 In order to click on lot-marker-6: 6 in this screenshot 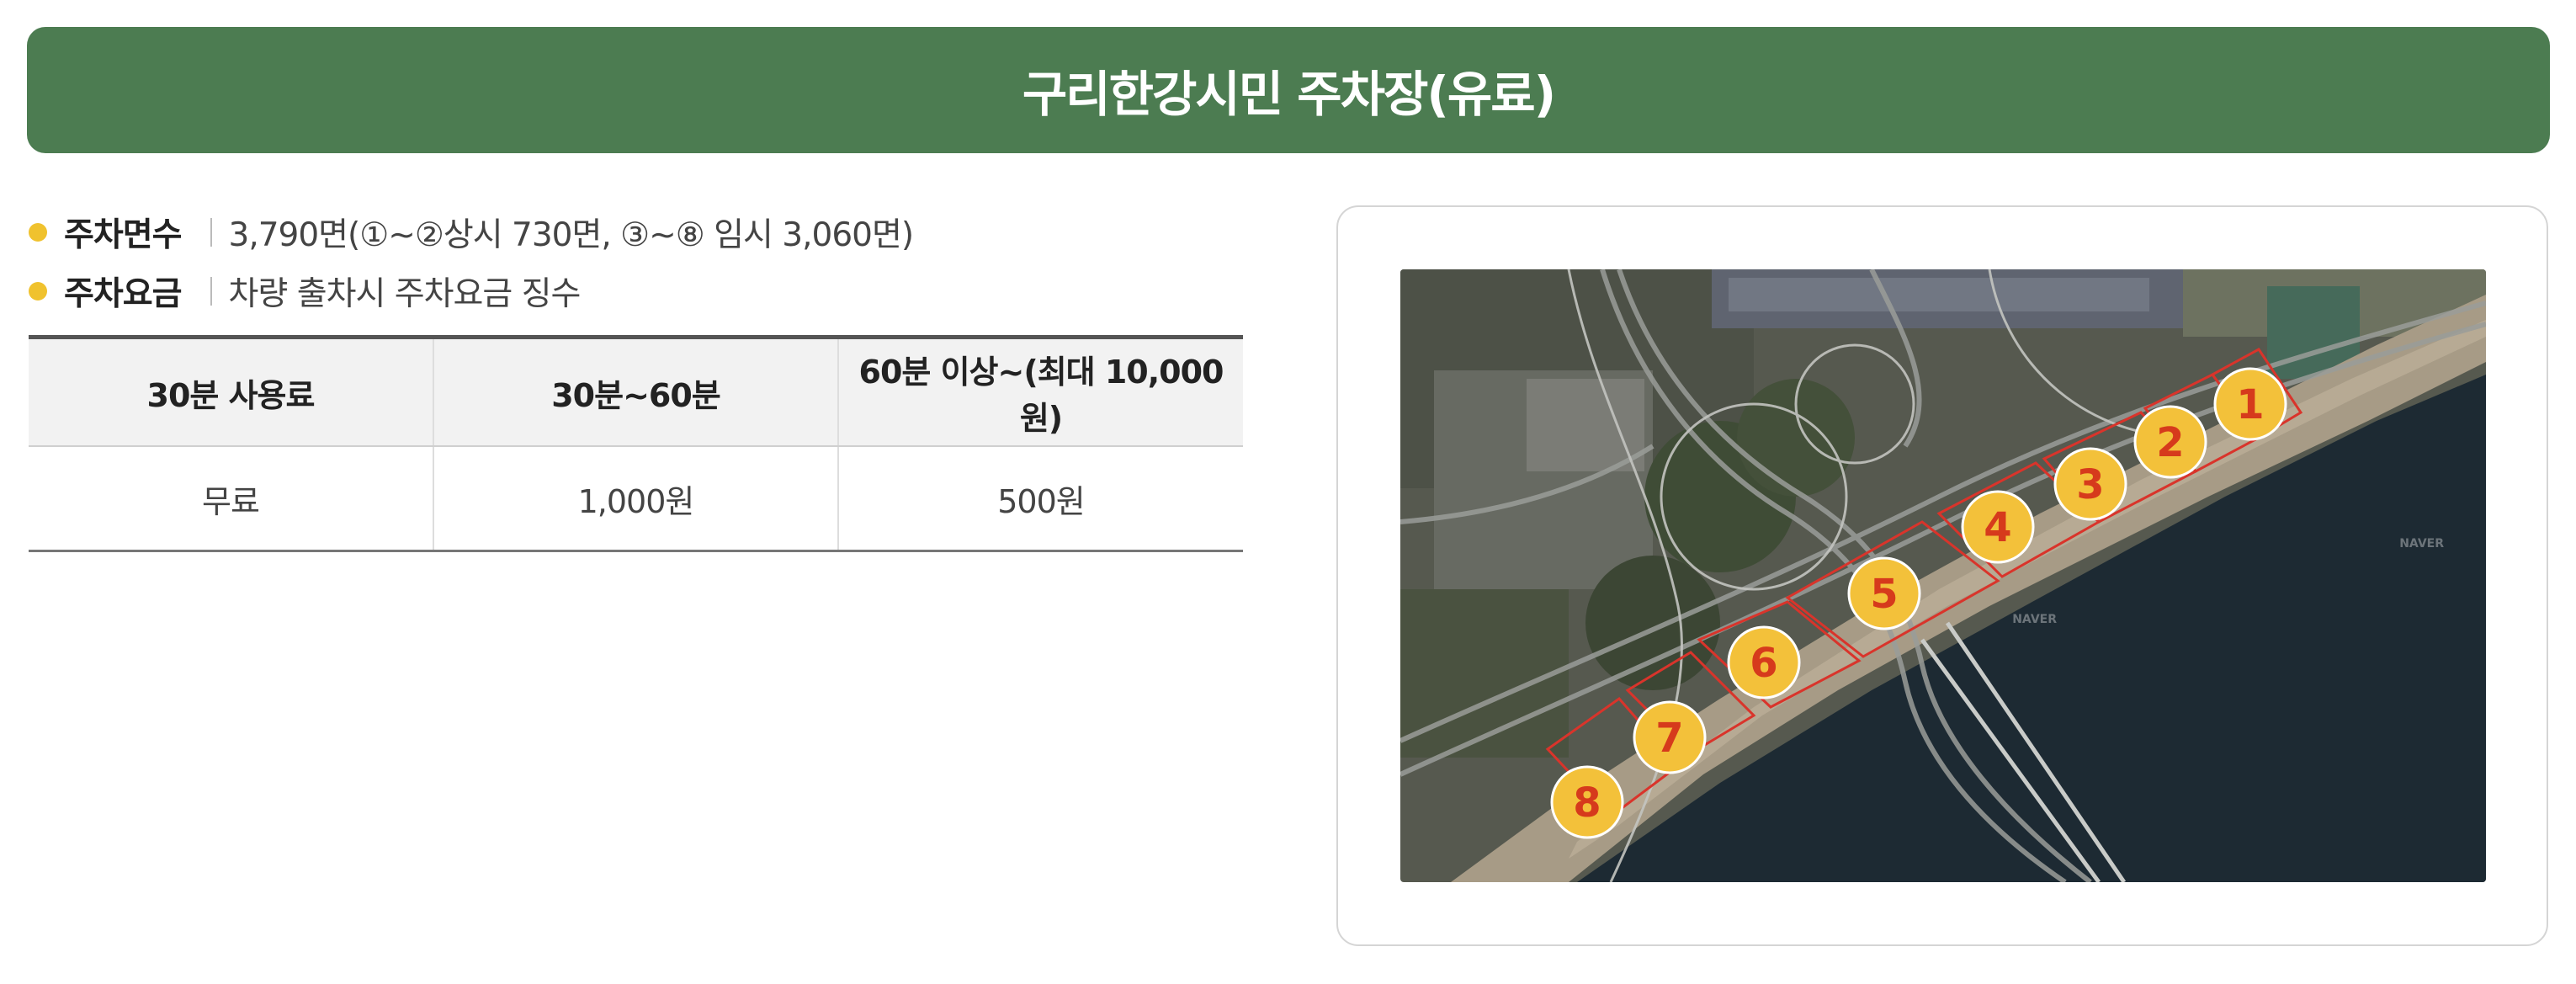, I will do `click(1764, 662)`.